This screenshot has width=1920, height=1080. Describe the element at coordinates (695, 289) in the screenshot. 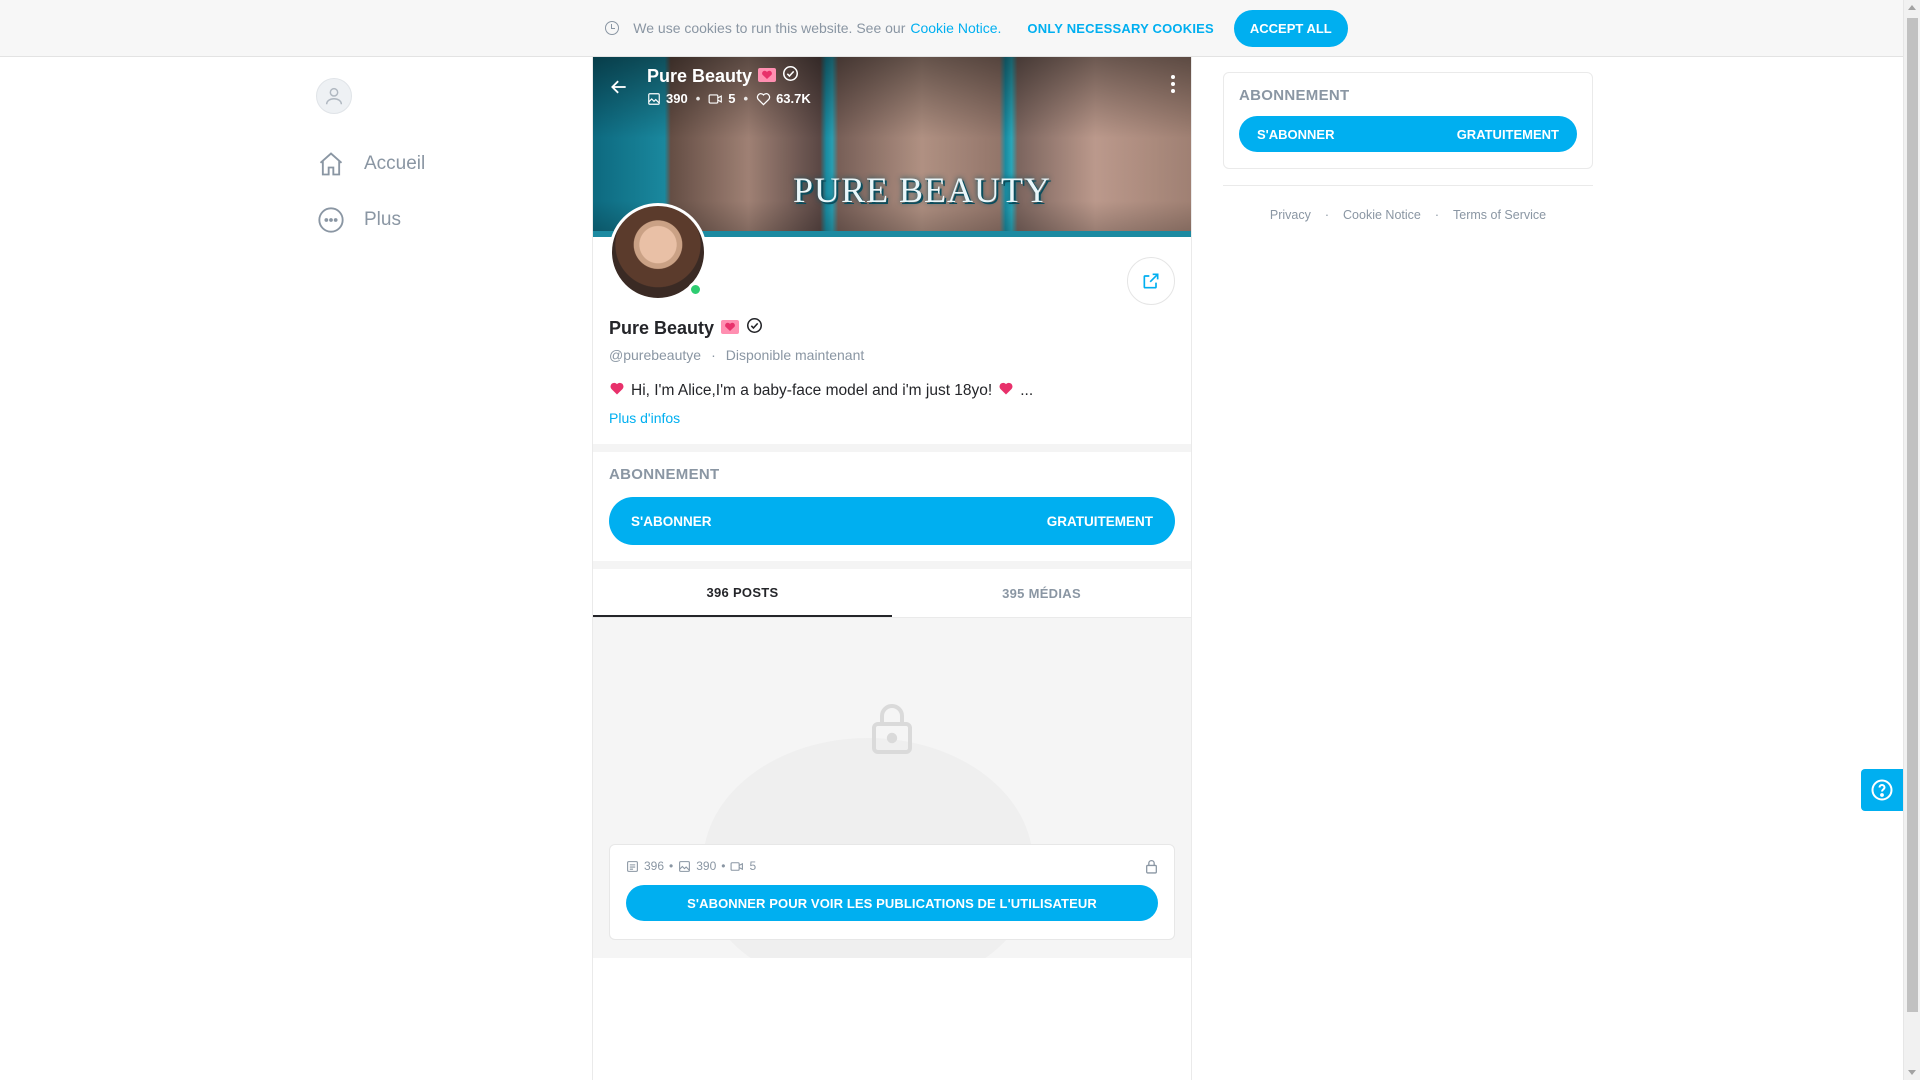

I see `online-status-dot` at that location.